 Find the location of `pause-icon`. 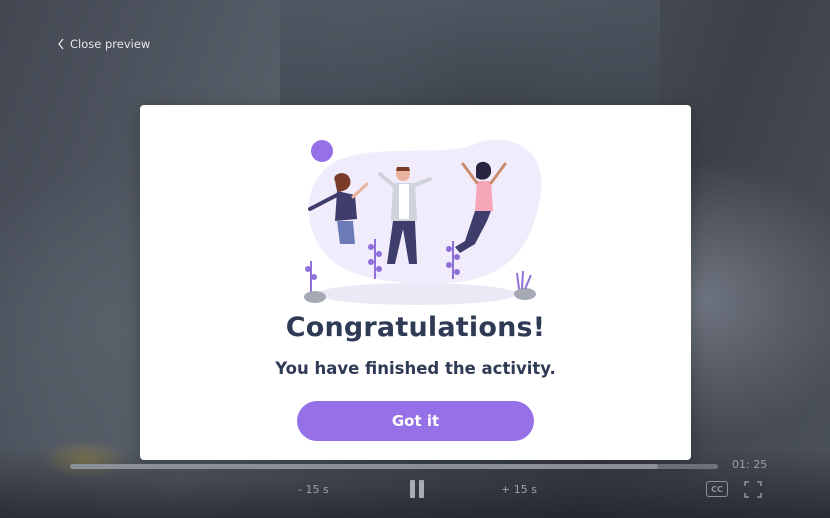

pause-icon is located at coordinates (412, 489).